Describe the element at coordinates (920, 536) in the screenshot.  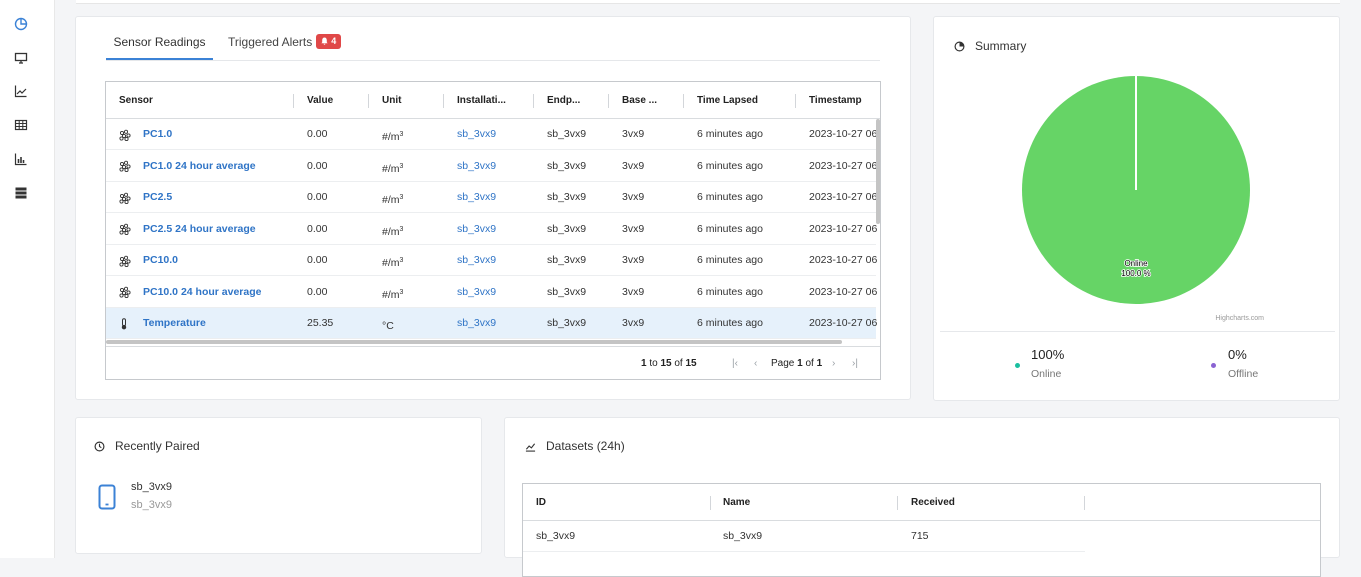
I see `dataset-received: 715` at that location.